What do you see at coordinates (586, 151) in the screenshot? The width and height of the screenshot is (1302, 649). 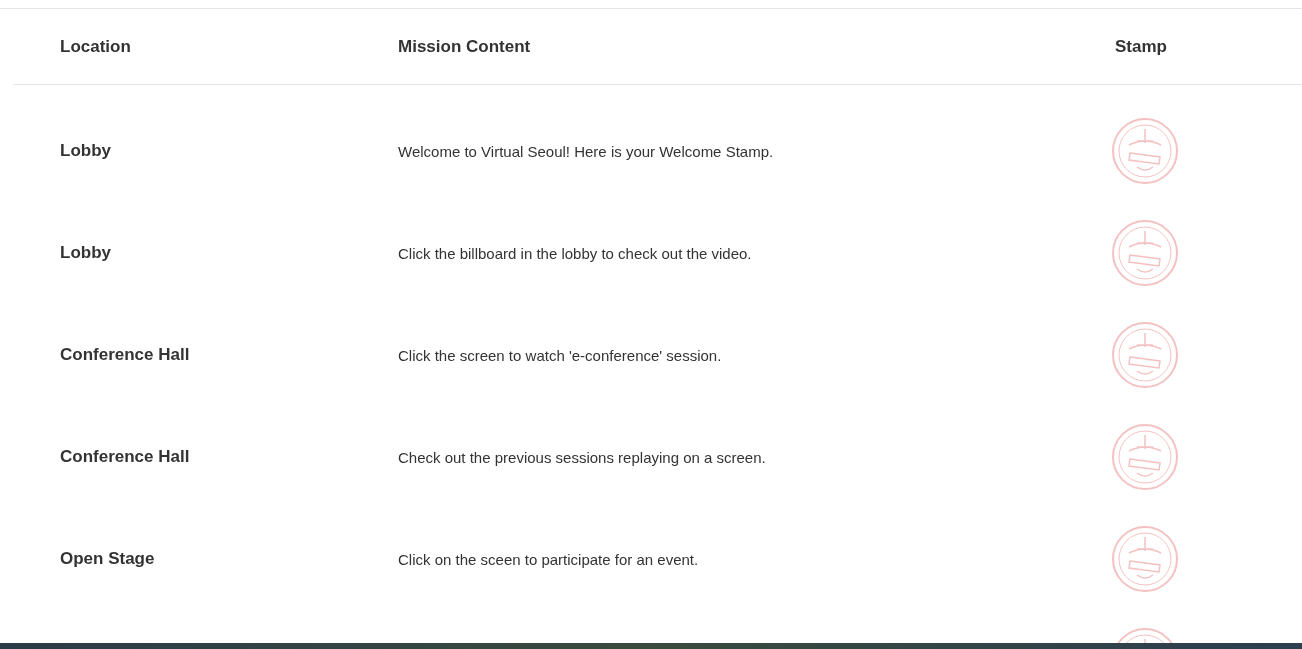 I see `mission-cell-text: Welcome to Virtual Seoul! Here is your Welcome Stamp.` at bounding box center [586, 151].